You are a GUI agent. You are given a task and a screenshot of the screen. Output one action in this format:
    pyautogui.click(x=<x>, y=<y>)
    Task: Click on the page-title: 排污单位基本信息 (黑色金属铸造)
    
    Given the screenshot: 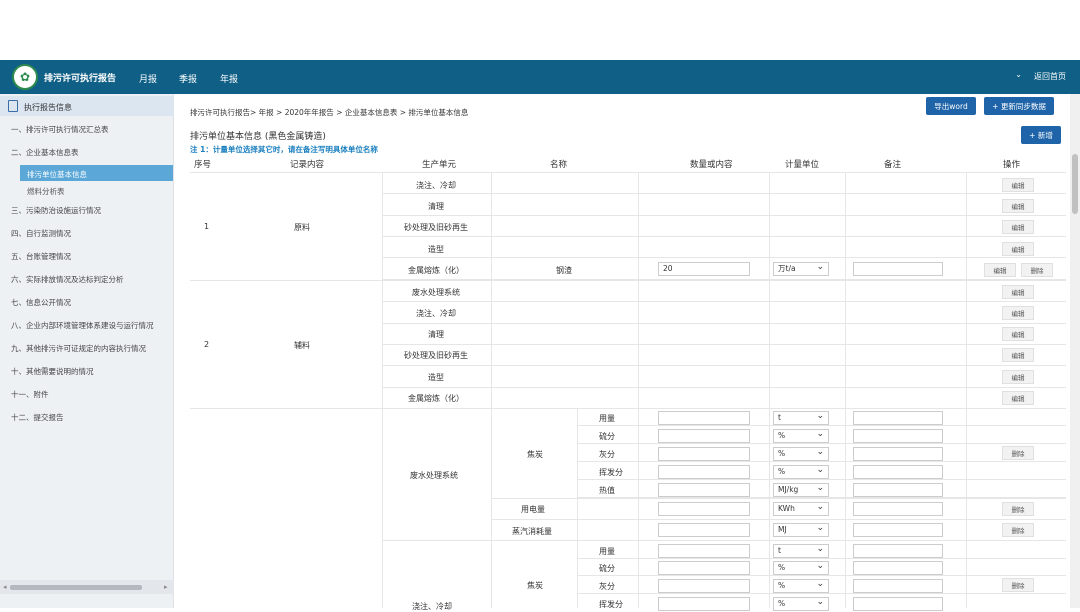 What is the action you would take?
    pyautogui.click(x=258, y=137)
    